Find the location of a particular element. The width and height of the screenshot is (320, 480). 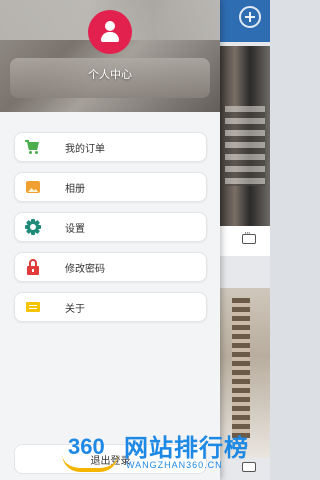

menu-item-settings: 设置 is located at coordinates (110, 227).